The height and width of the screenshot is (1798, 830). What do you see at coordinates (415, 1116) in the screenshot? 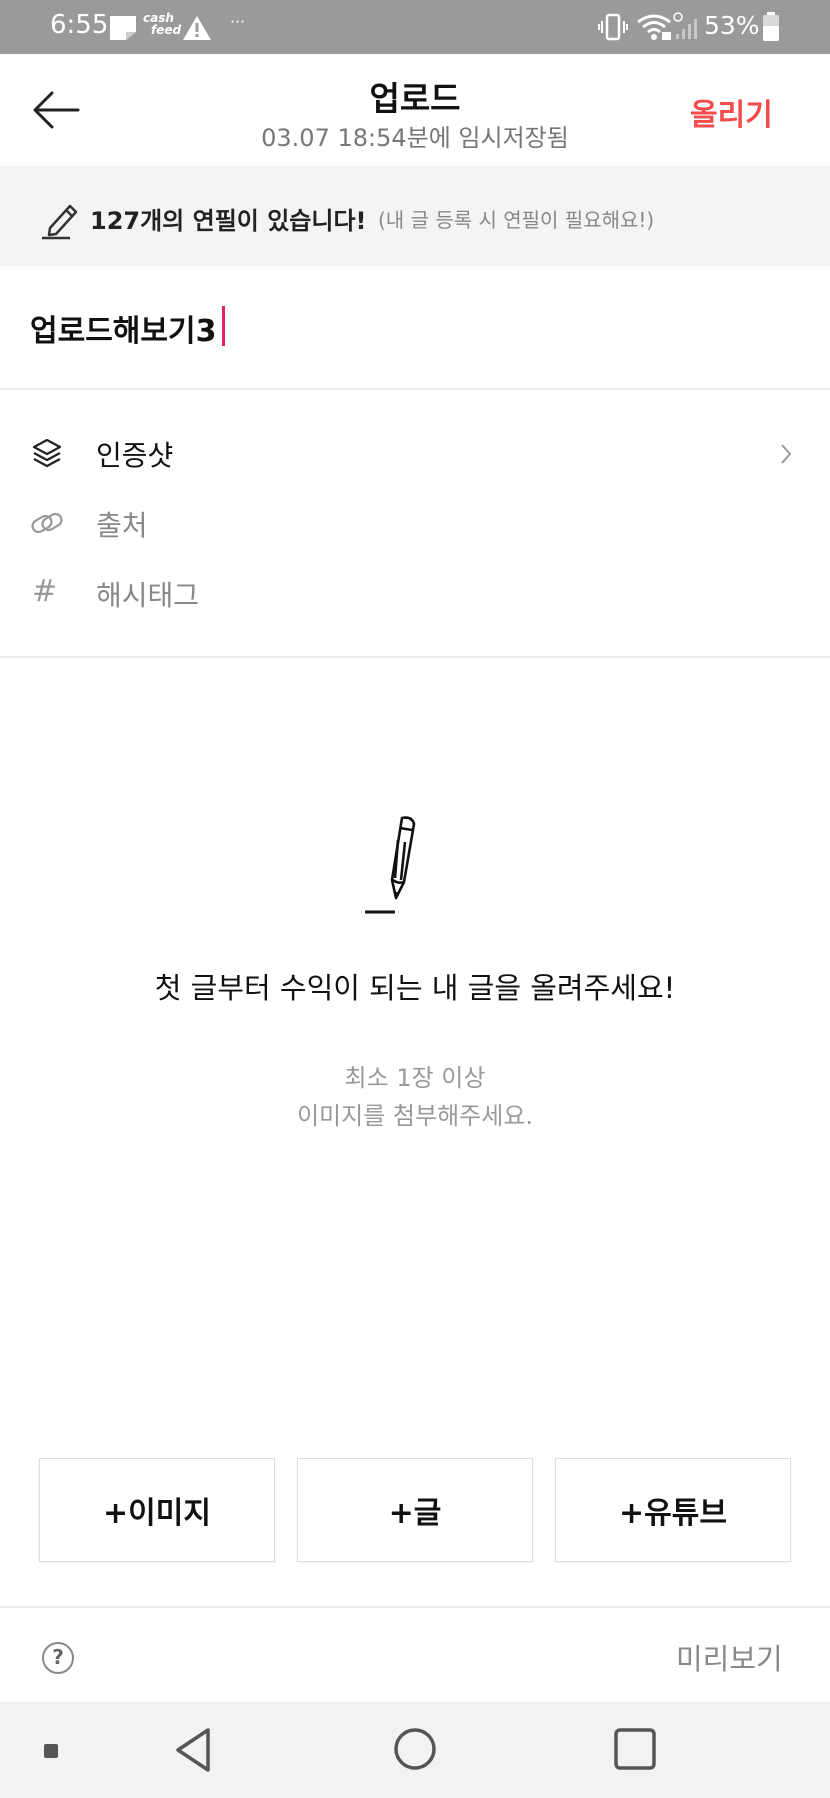
I see `empty-state-line2: 이미지를 첨부해주세요.` at bounding box center [415, 1116].